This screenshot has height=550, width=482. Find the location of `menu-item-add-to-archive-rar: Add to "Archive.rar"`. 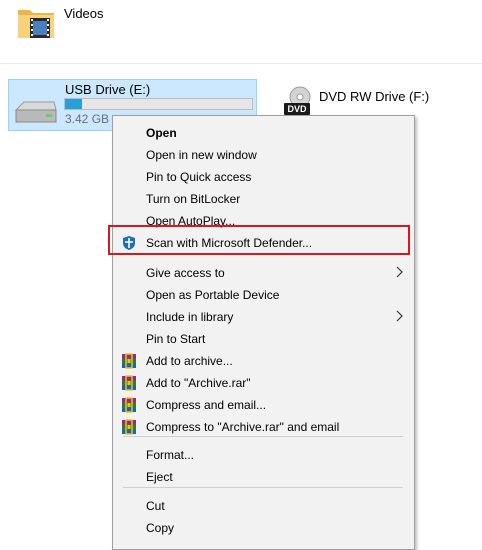

menu-item-add-to-archive-rar: Add to "Archive.rar" is located at coordinates (263, 383).